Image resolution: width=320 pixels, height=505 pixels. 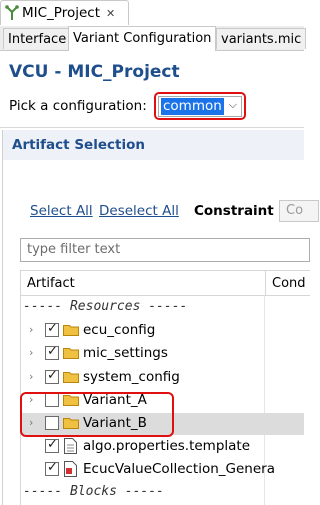 What do you see at coordinates (110, 13) in the screenshot?
I see `close-icon: ✕` at bounding box center [110, 13].